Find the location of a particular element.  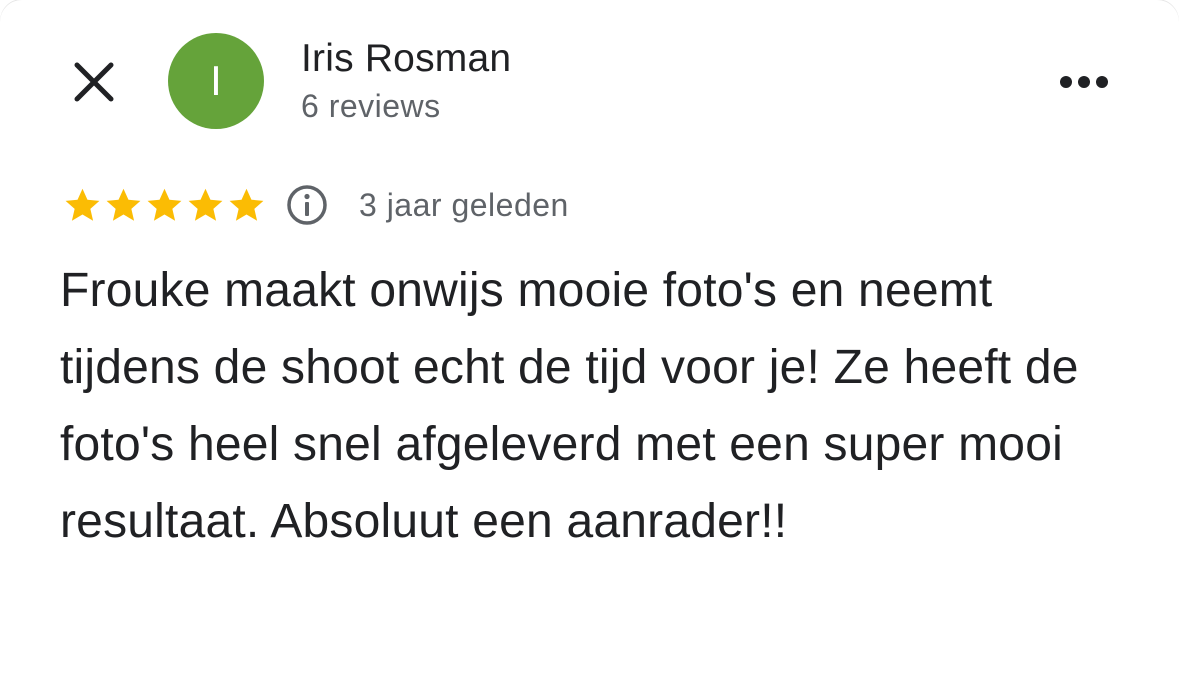

close-button is located at coordinates (94, 82).